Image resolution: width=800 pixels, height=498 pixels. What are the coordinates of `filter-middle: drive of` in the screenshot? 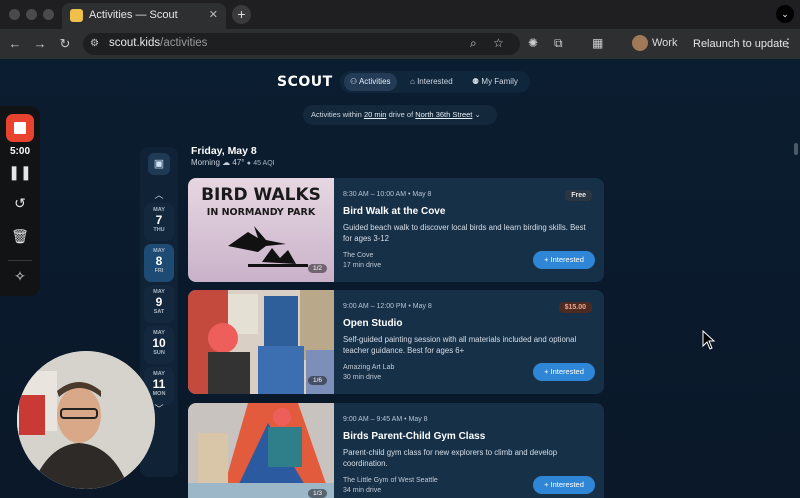 It's located at (401, 114).